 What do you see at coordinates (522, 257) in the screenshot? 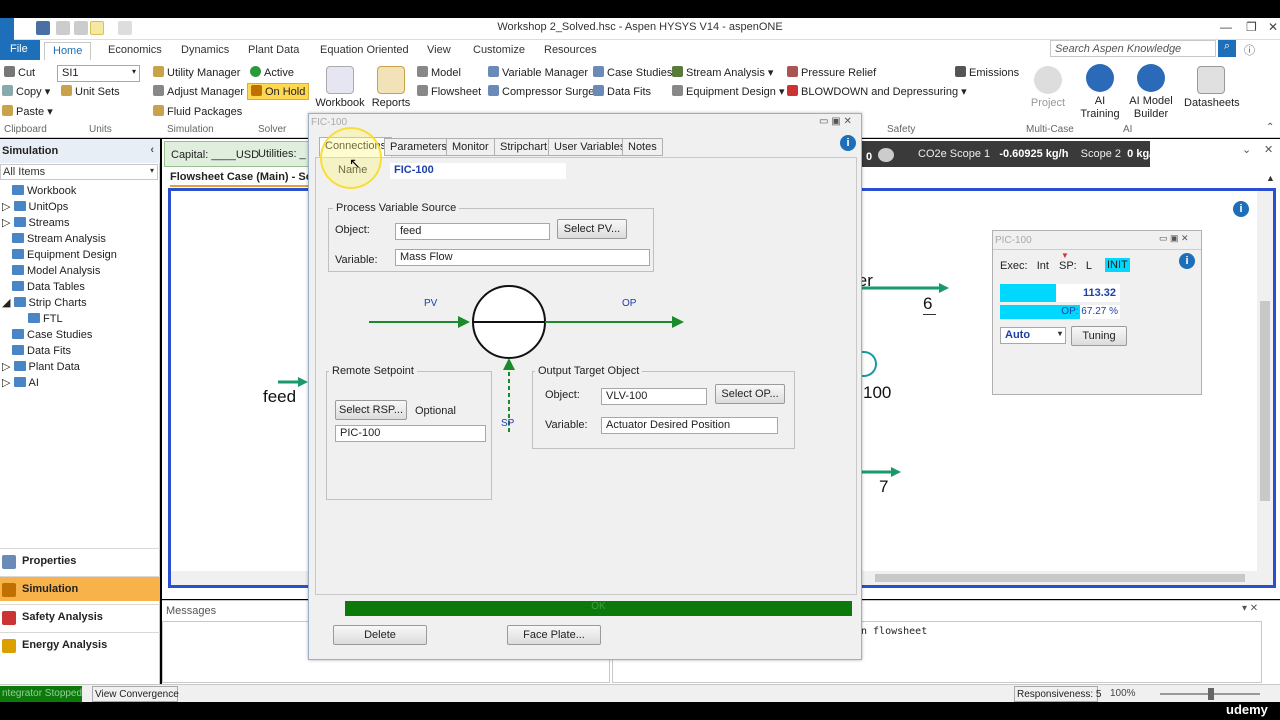
I see `pv-variable-field: Mass Flow` at bounding box center [522, 257].